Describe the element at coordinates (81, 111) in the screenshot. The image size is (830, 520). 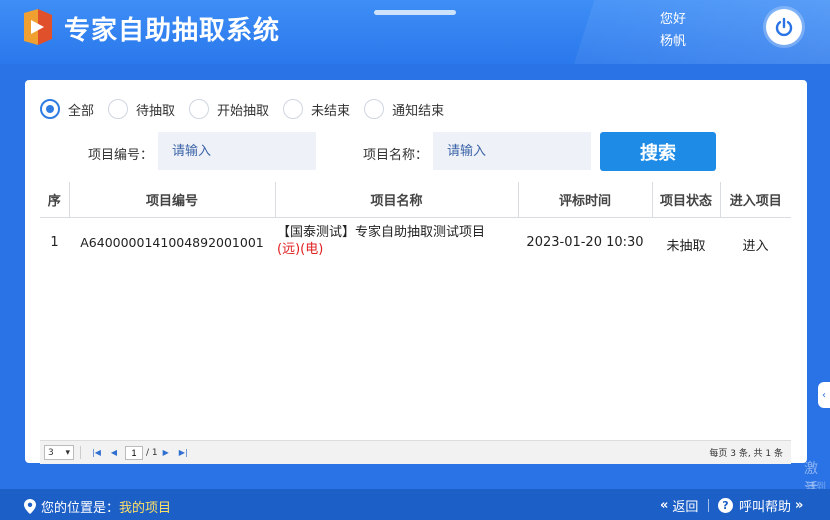
I see `filter-label: 全部` at that location.